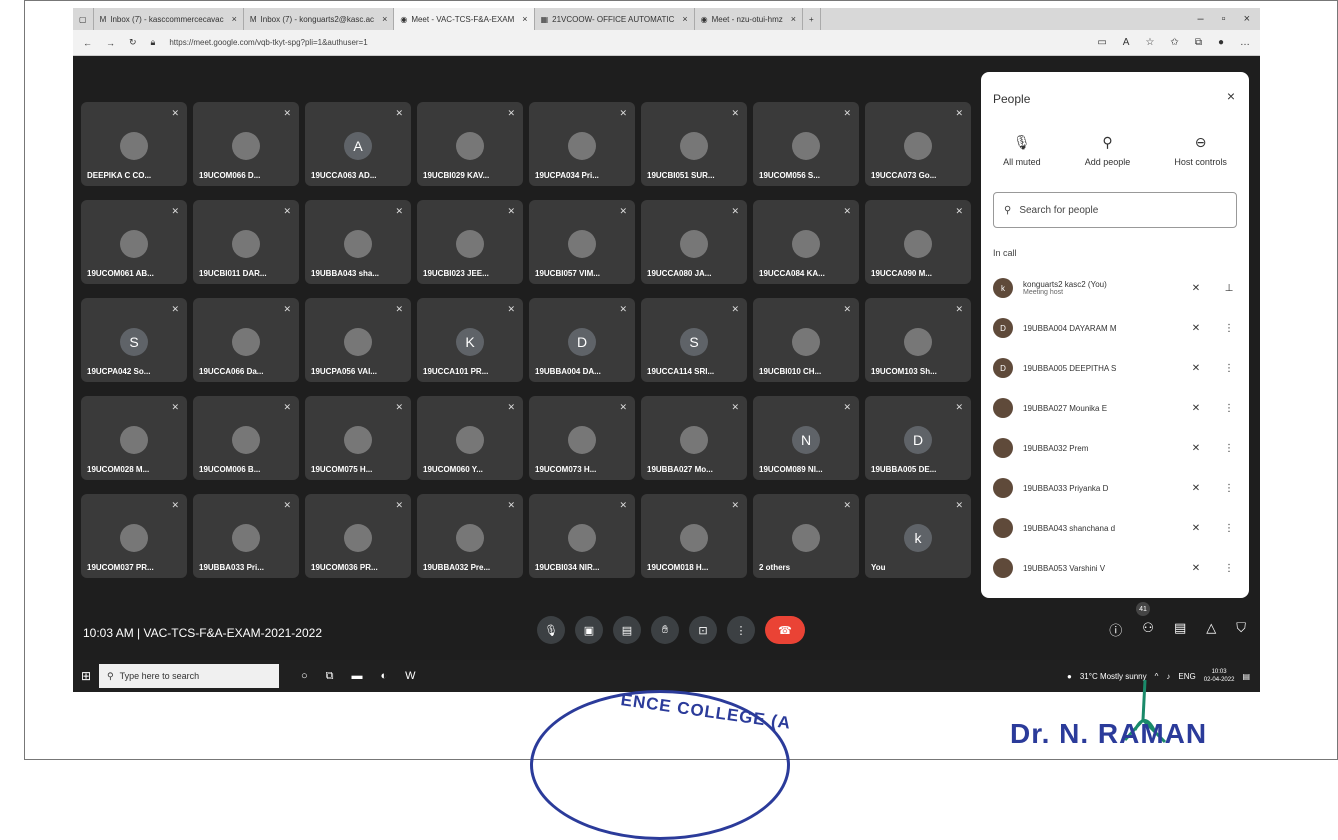 This screenshot has height=840, width=1338. Describe the element at coordinates (551, 630) in the screenshot. I see `mic-toggle-button: 🎙︎` at that location.